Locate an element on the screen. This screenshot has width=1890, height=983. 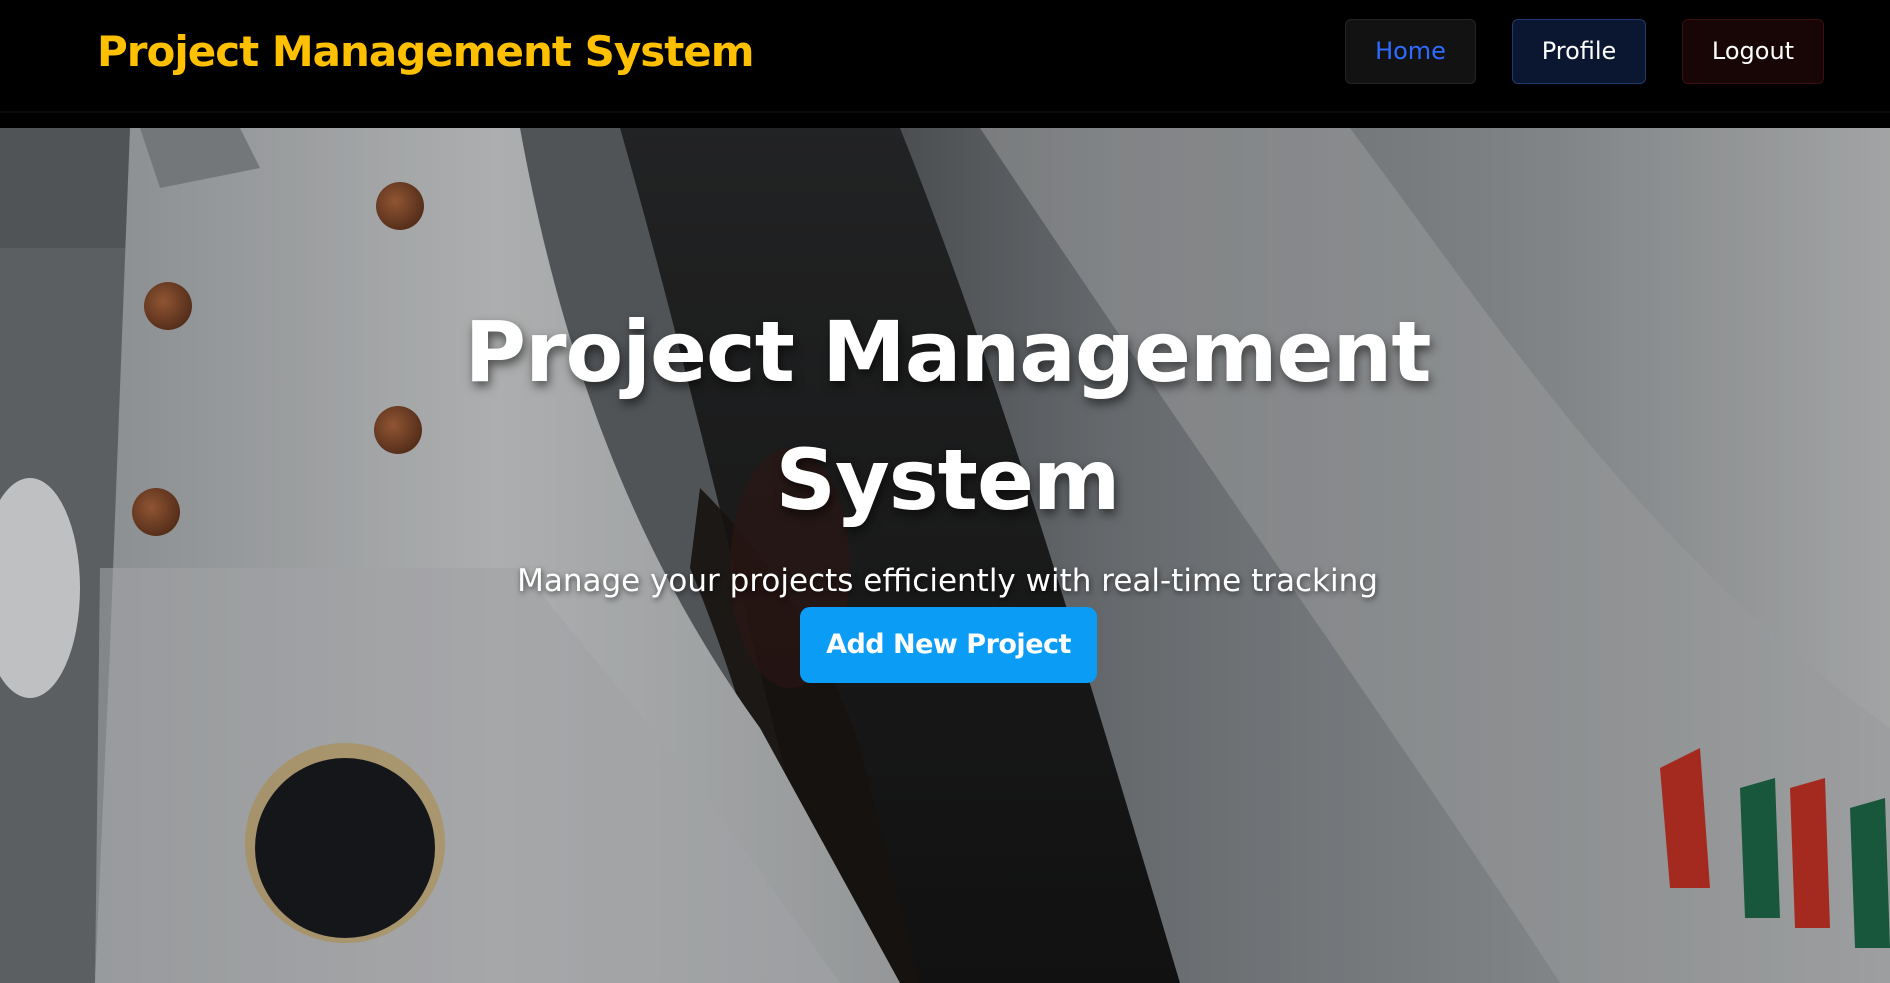
nav-logout-button: Logout is located at coordinates (1753, 51).